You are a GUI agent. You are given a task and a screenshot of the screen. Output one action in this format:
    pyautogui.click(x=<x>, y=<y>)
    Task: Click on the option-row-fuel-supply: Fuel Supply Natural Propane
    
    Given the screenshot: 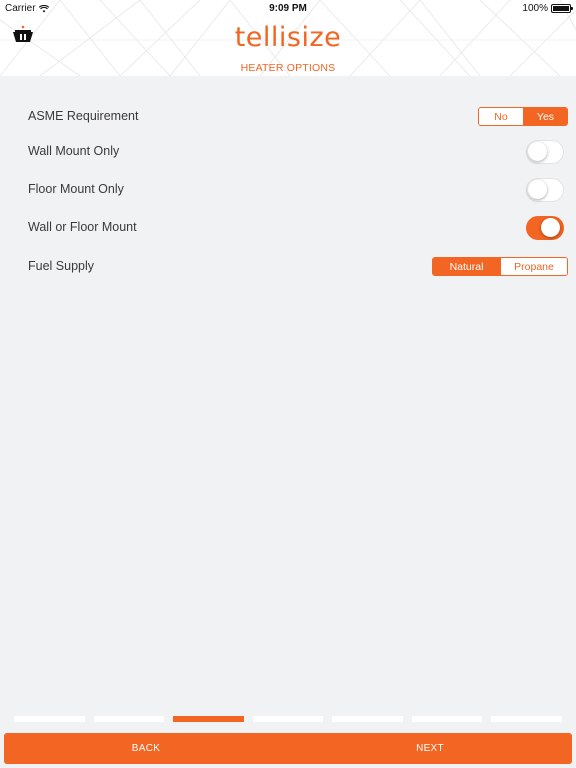 What is the action you would take?
    pyautogui.click(x=288, y=267)
    